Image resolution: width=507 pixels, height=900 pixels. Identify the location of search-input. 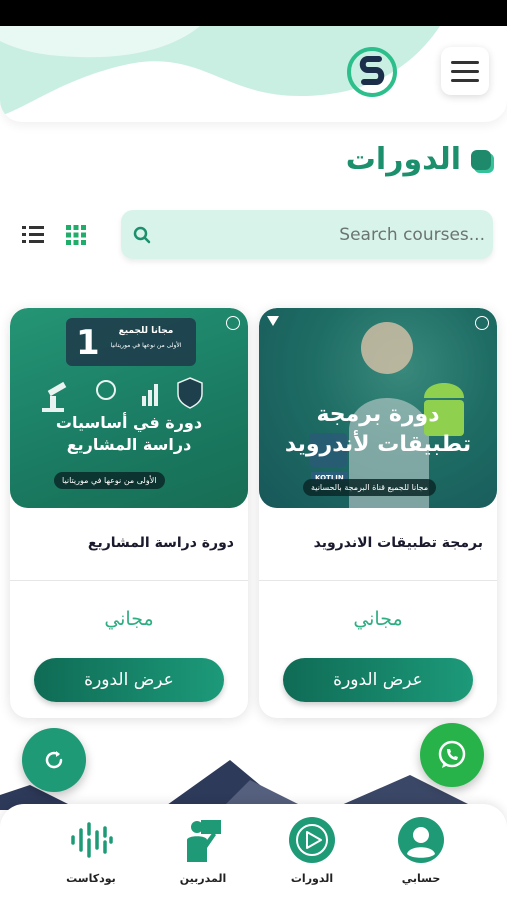
(322, 234).